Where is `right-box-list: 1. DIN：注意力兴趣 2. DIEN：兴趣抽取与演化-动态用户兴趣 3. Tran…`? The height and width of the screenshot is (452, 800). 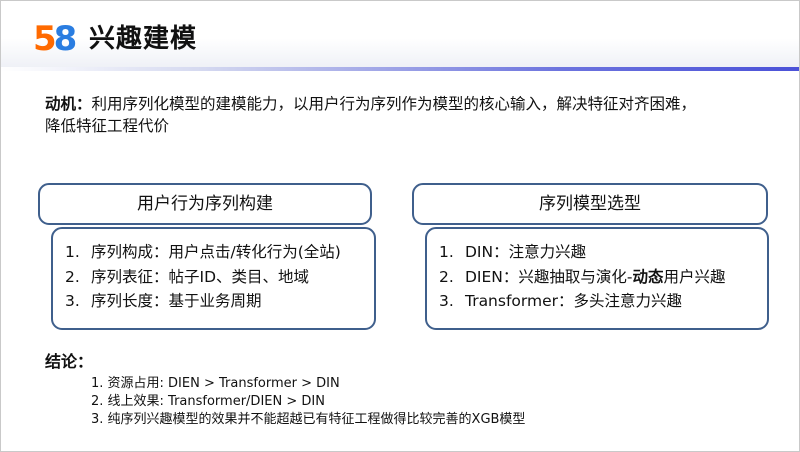
right-box-list: 1. DIN：注意力兴趣 2. DIEN：兴趣抽取与演化-动态用户兴趣 3. Tran… is located at coordinates (582, 277).